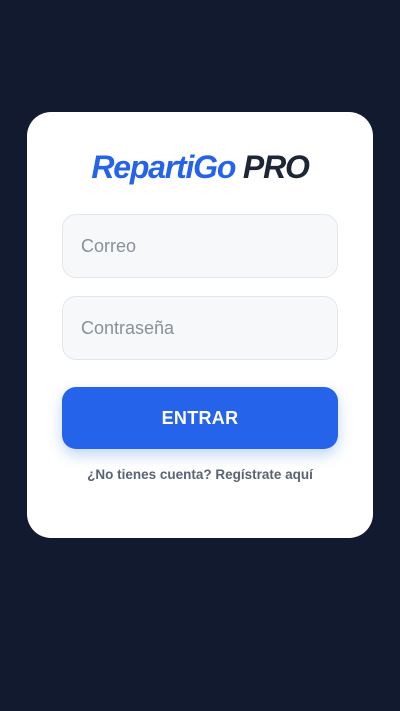 Image resolution: width=400 pixels, height=711 pixels. I want to click on login-button: ENTRAR, so click(200, 418).